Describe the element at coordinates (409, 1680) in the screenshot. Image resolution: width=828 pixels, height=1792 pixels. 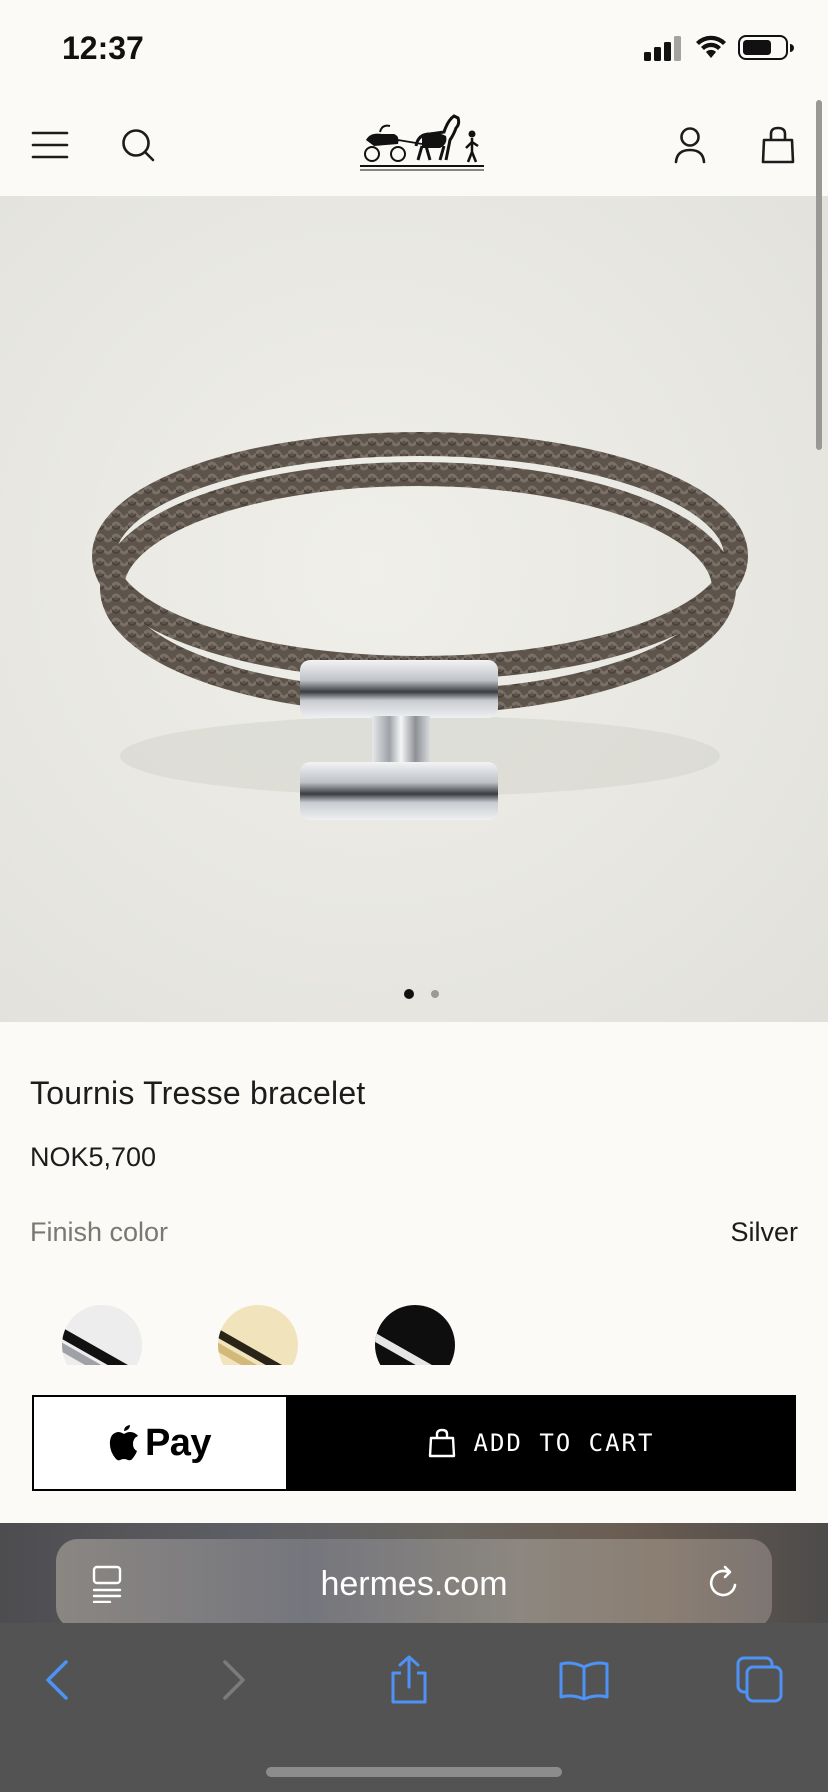
I see `share-icon` at that location.